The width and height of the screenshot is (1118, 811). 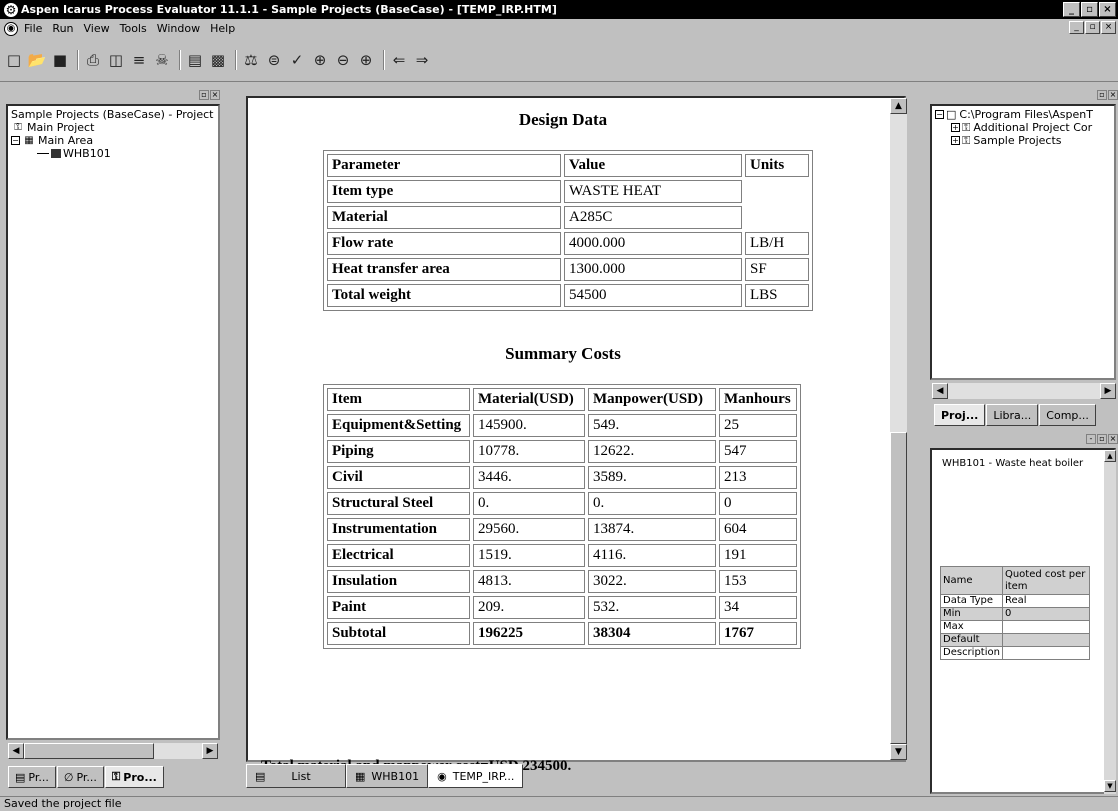 What do you see at coordinates (113, 114) in the screenshot?
I see `tree-root: Sample Projects (BaseCase) - Project` at bounding box center [113, 114].